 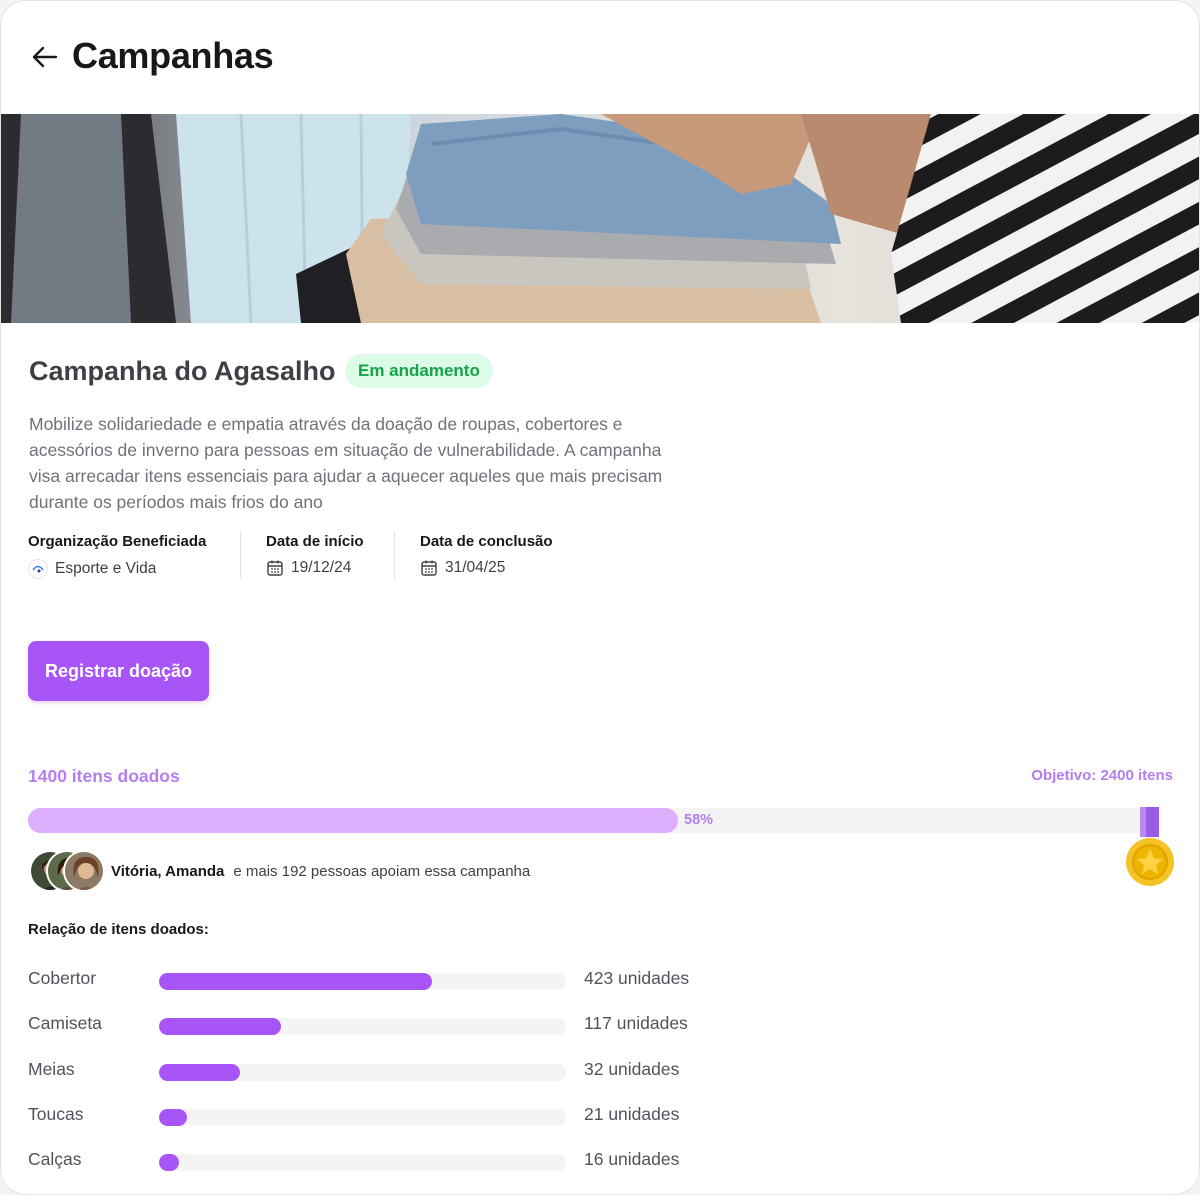 What do you see at coordinates (117, 558) in the screenshot?
I see `organization-meta: Organização Beneficiada Esporte e Vida` at bounding box center [117, 558].